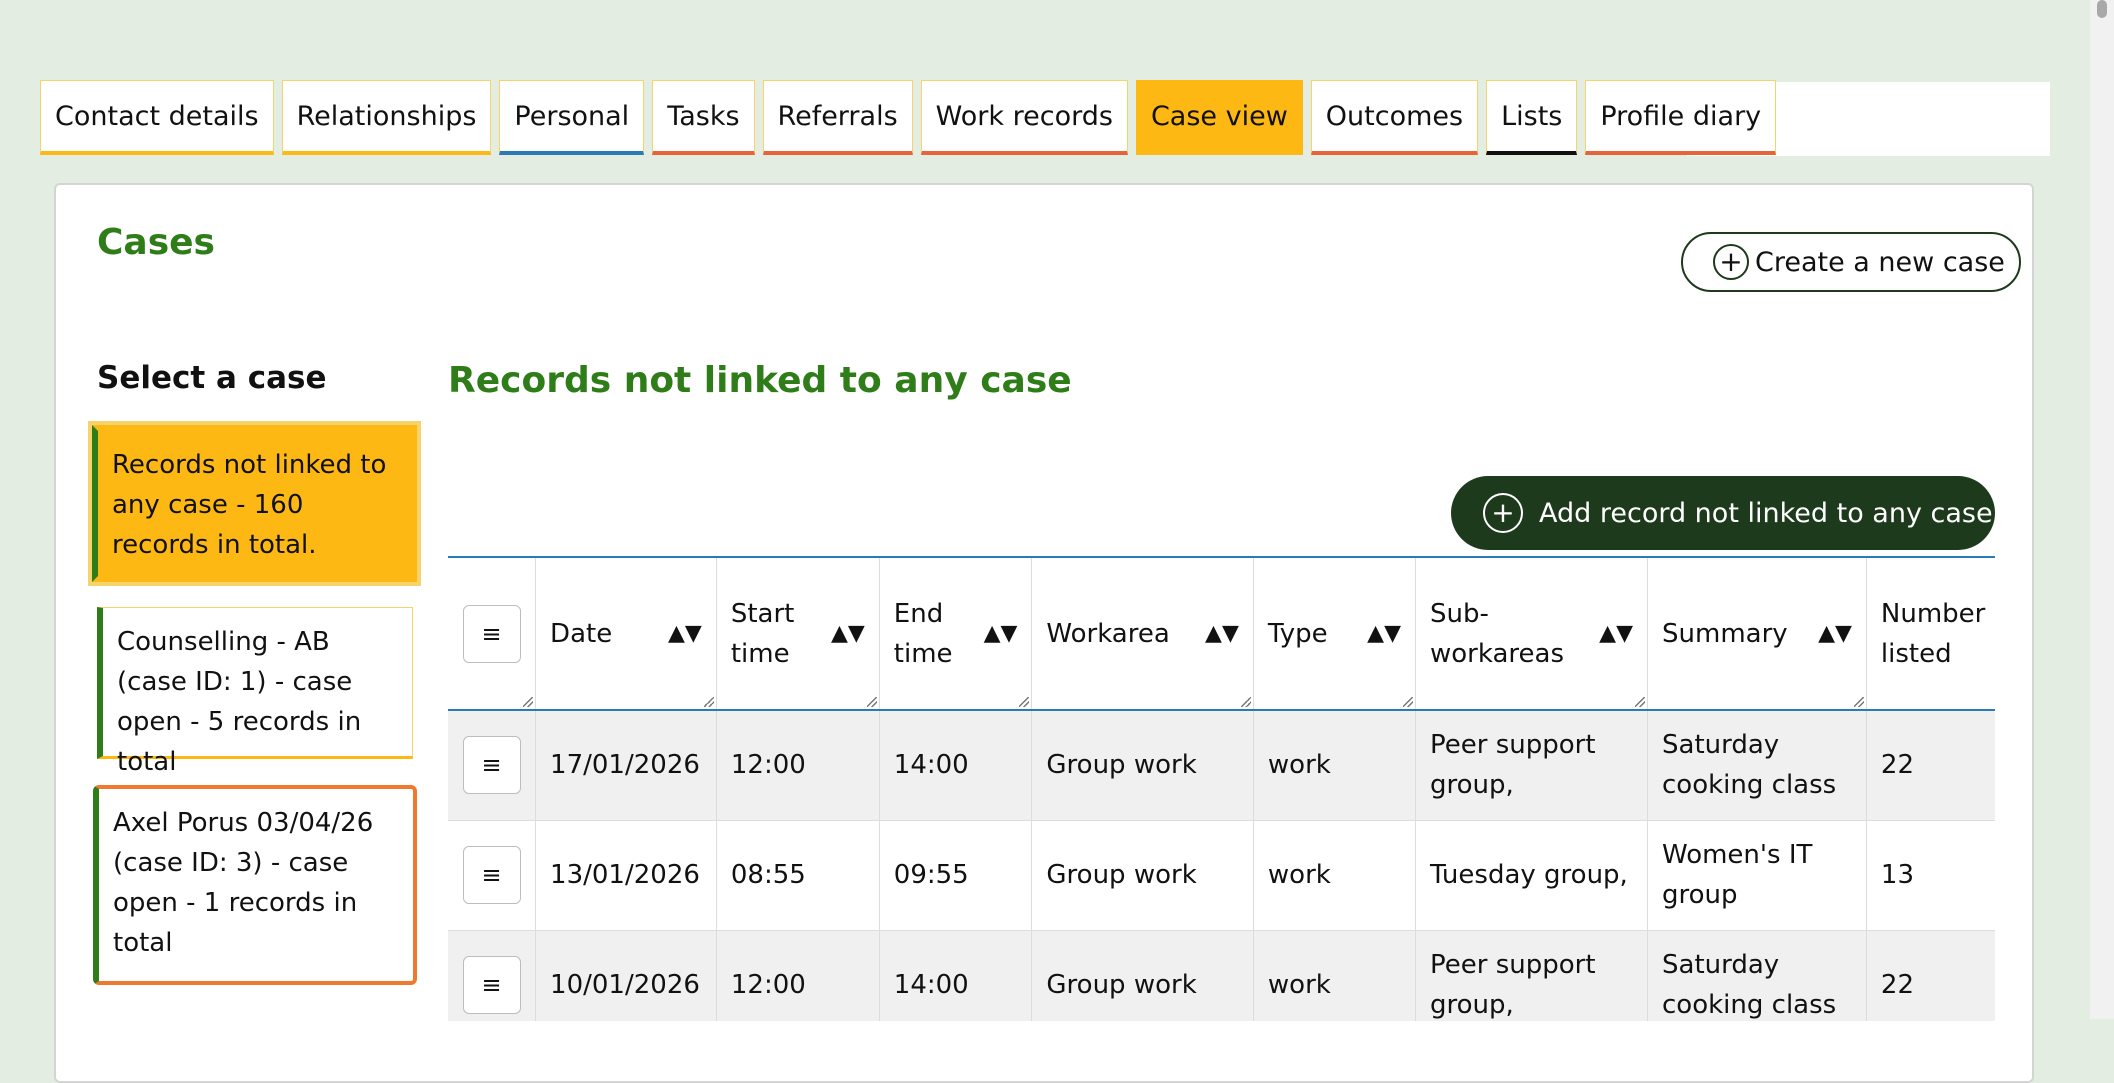 The image size is (2114, 1083). Describe the element at coordinates (1532, 117) in the screenshot. I see `tab-lists: Lists` at that location.